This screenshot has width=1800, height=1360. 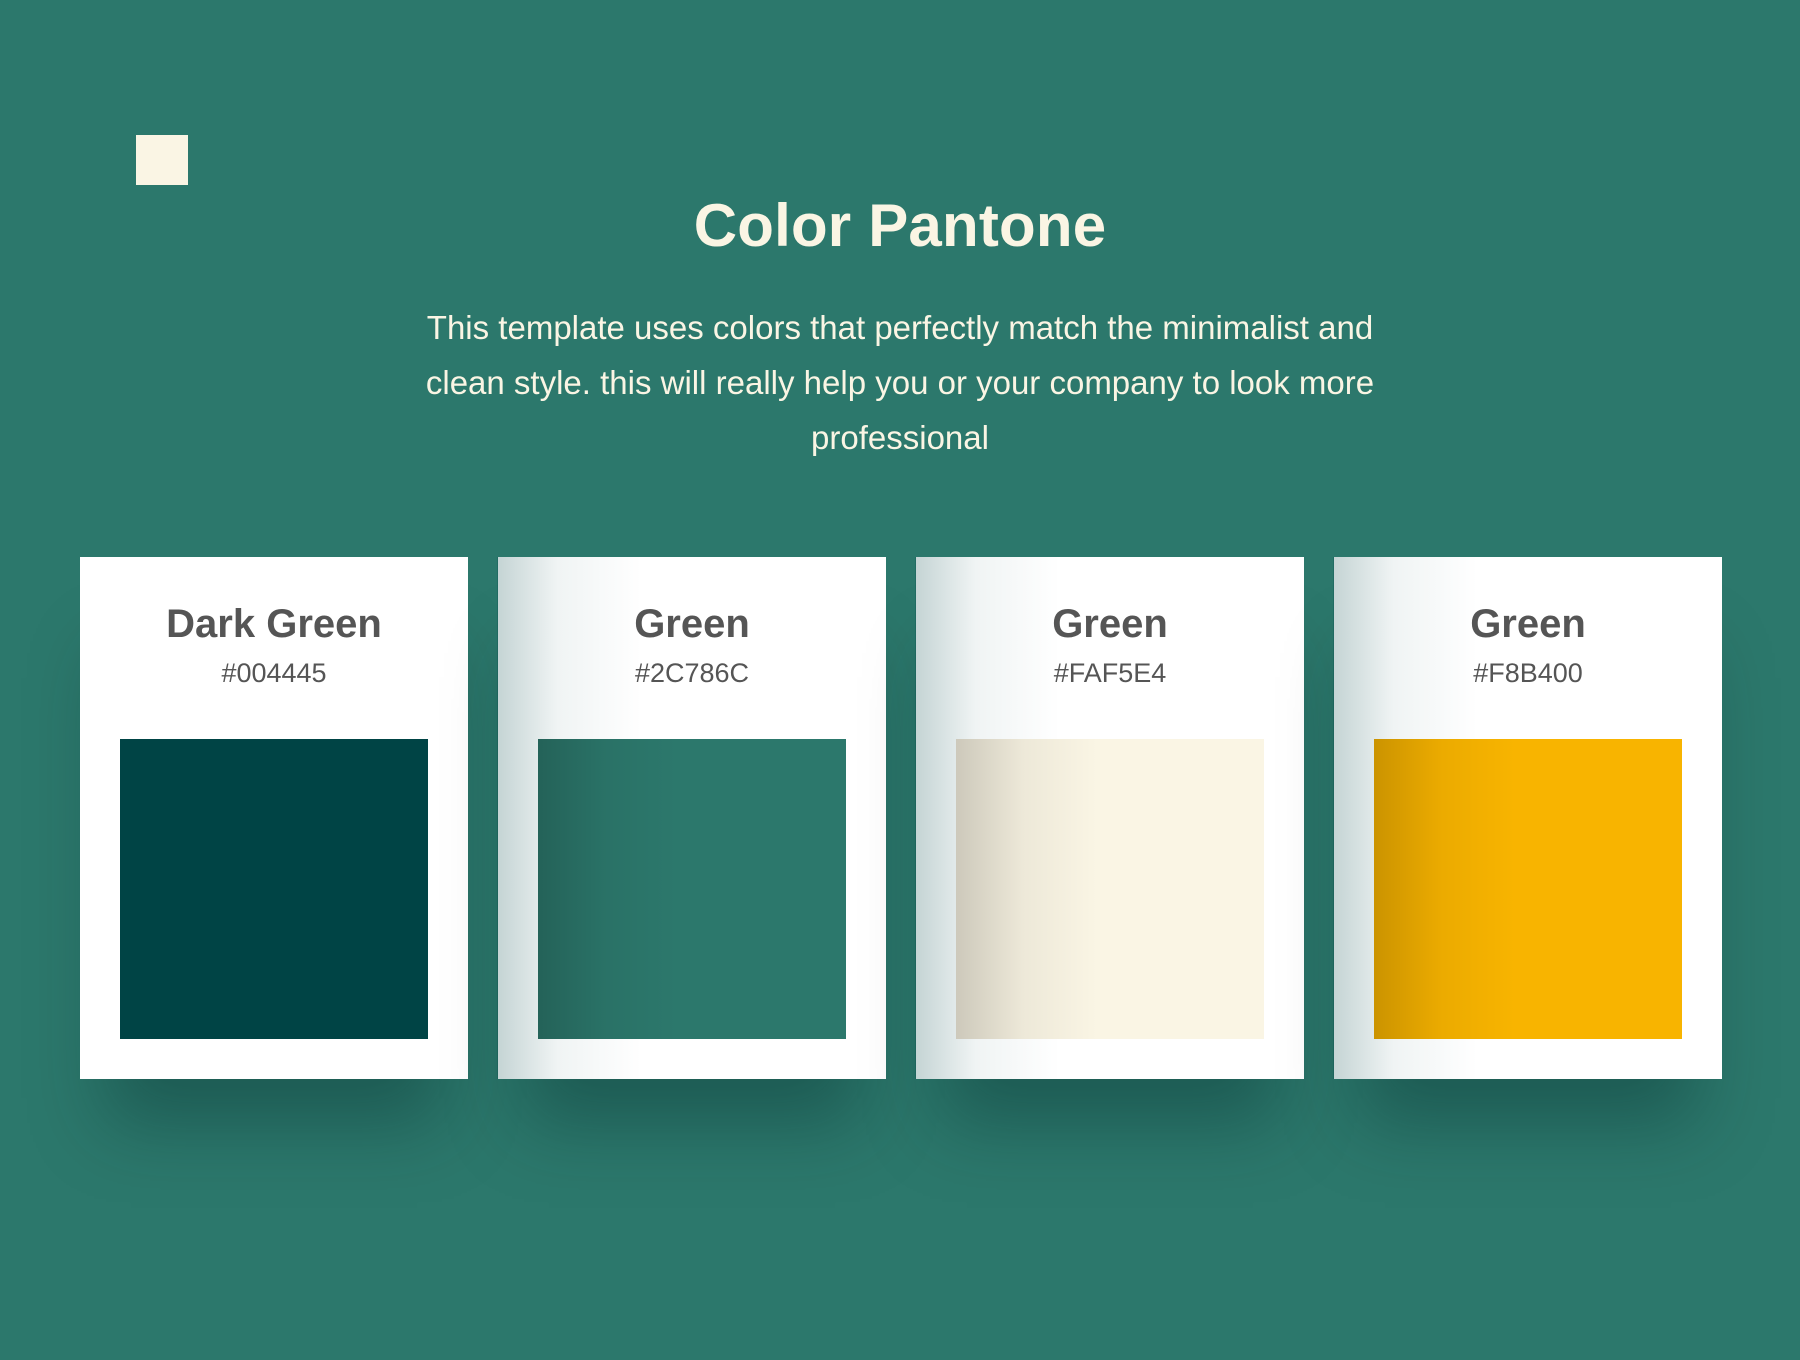 What do you see at coordinates (274, 673) in the screenshot?
I see `color-hex-code: #004445` at bounding box center [274, 673].